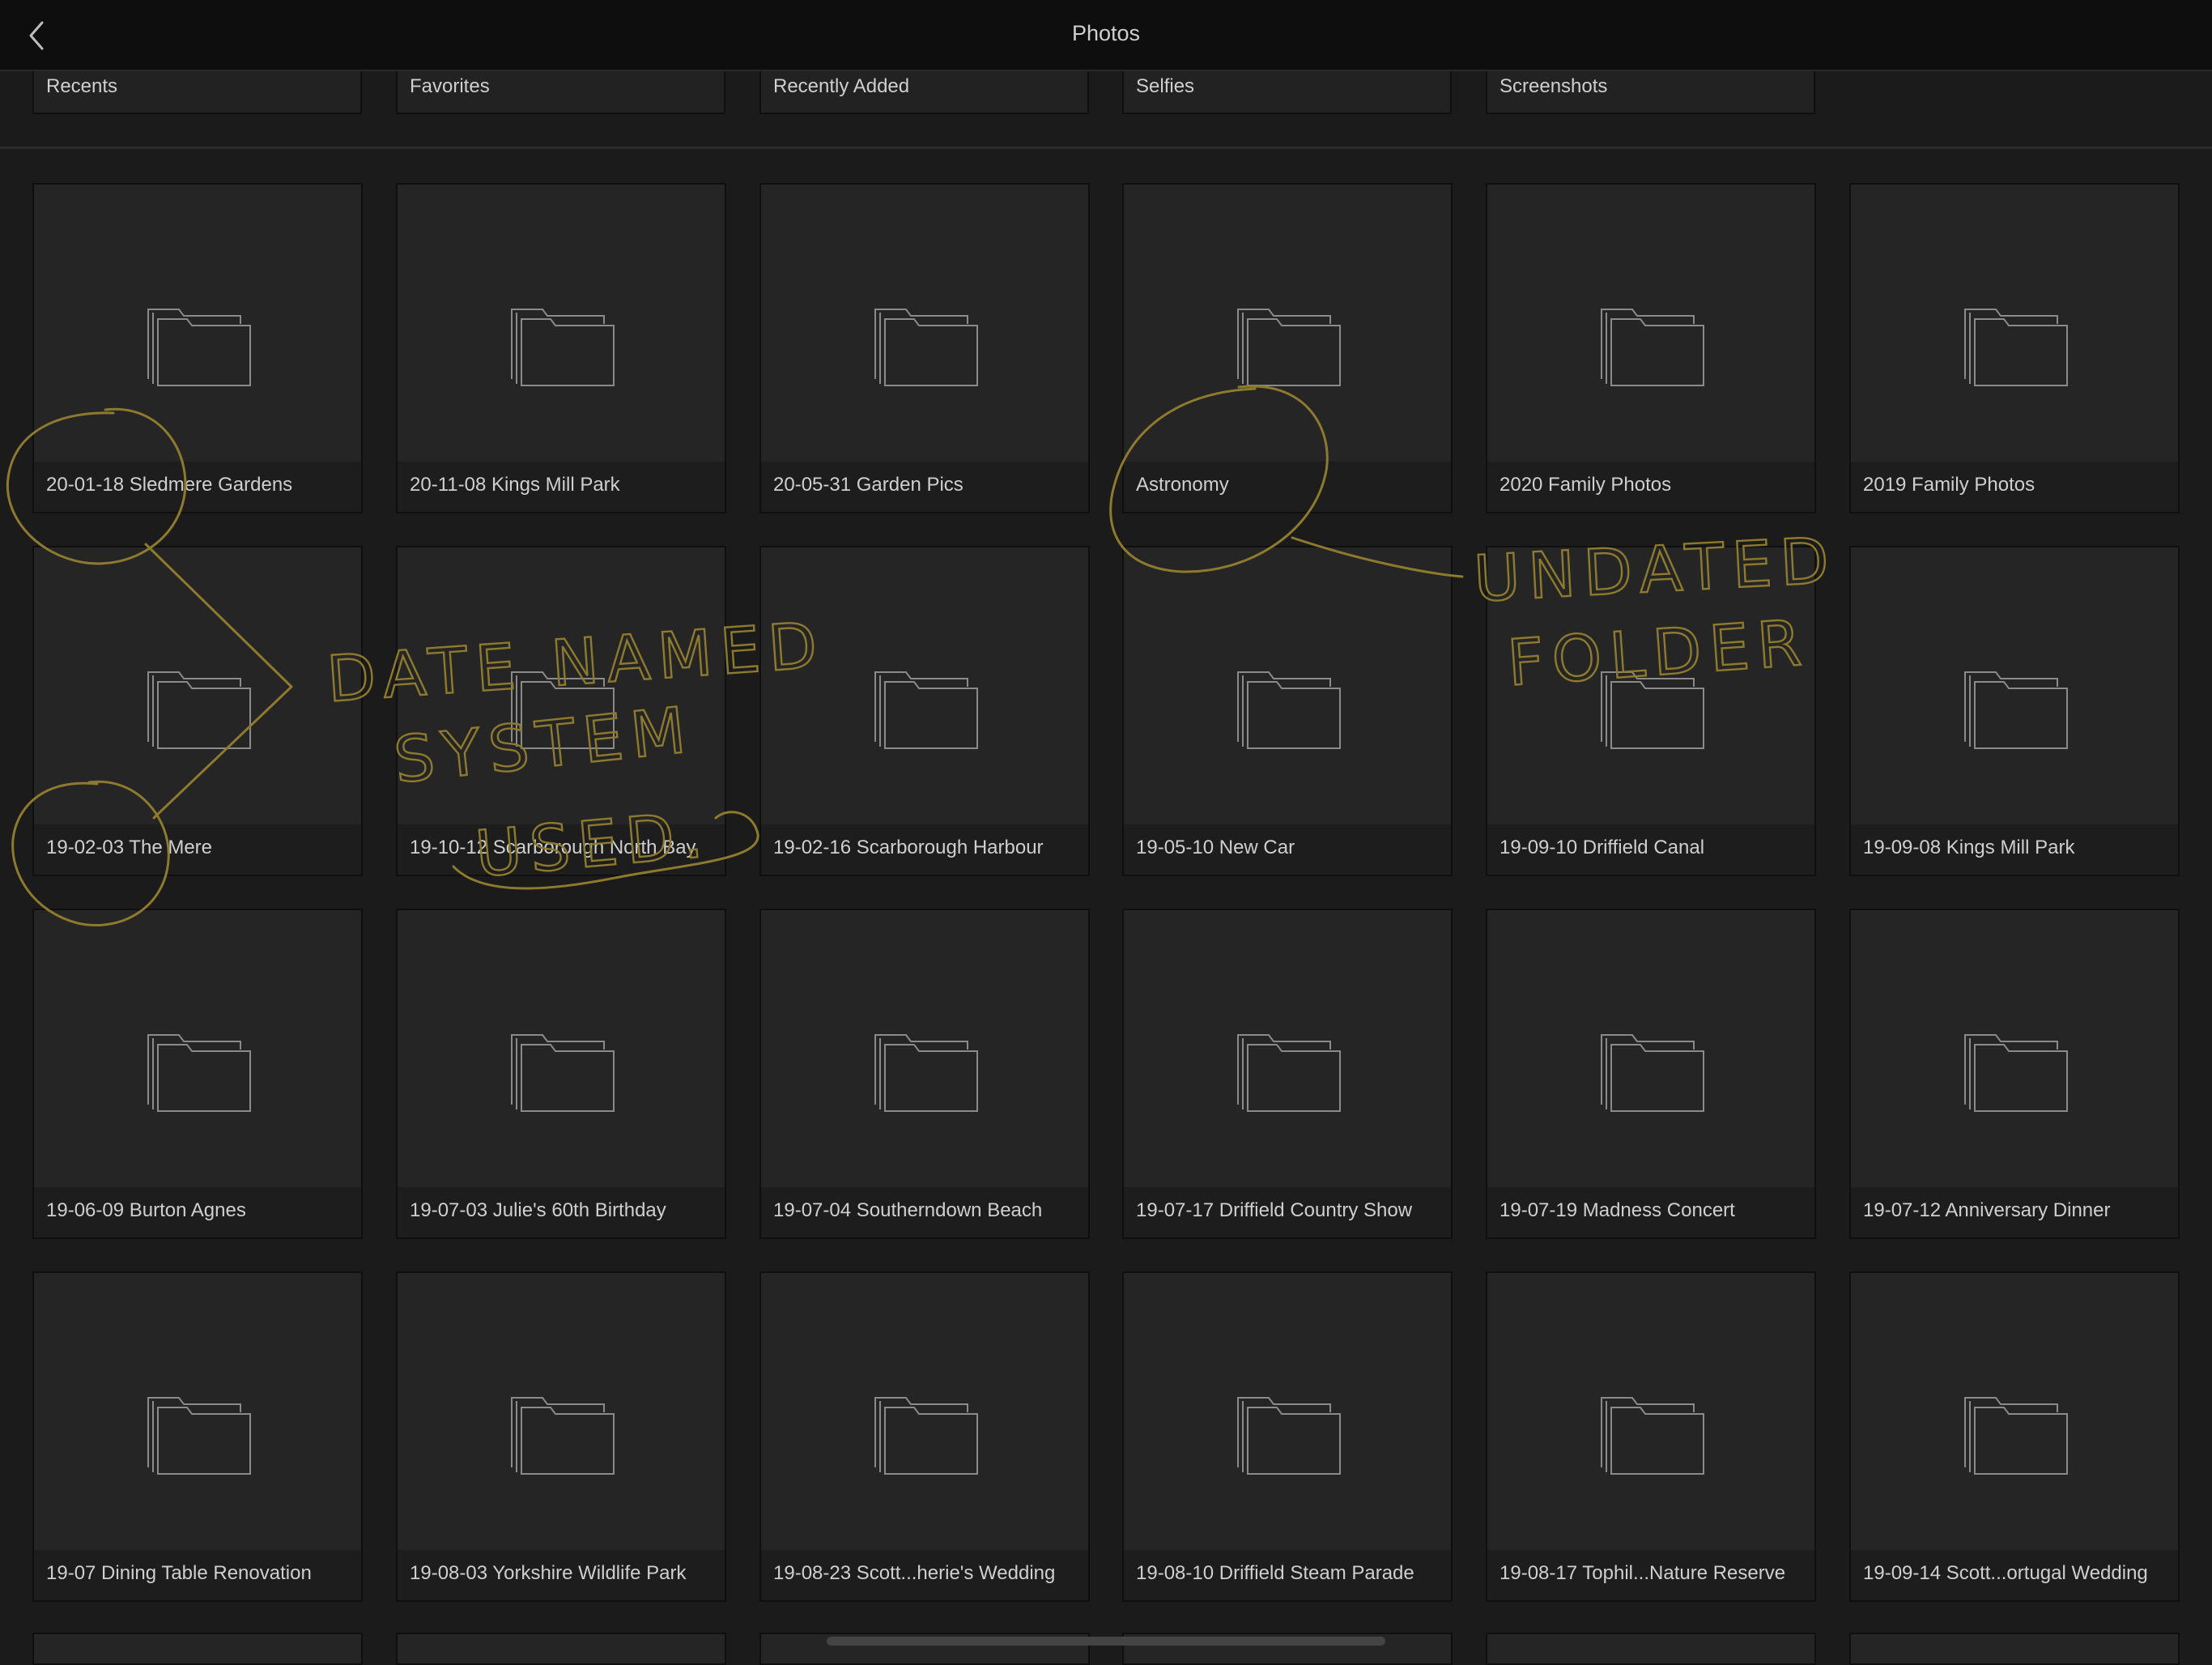 The width and height of the screenshot is (2212, 1665). What do you see at coordinates (1602, 847) in the screenshot?
I see `folder-label: 19-09-10 Driffield Canal` at bounding box center [1602, 847].